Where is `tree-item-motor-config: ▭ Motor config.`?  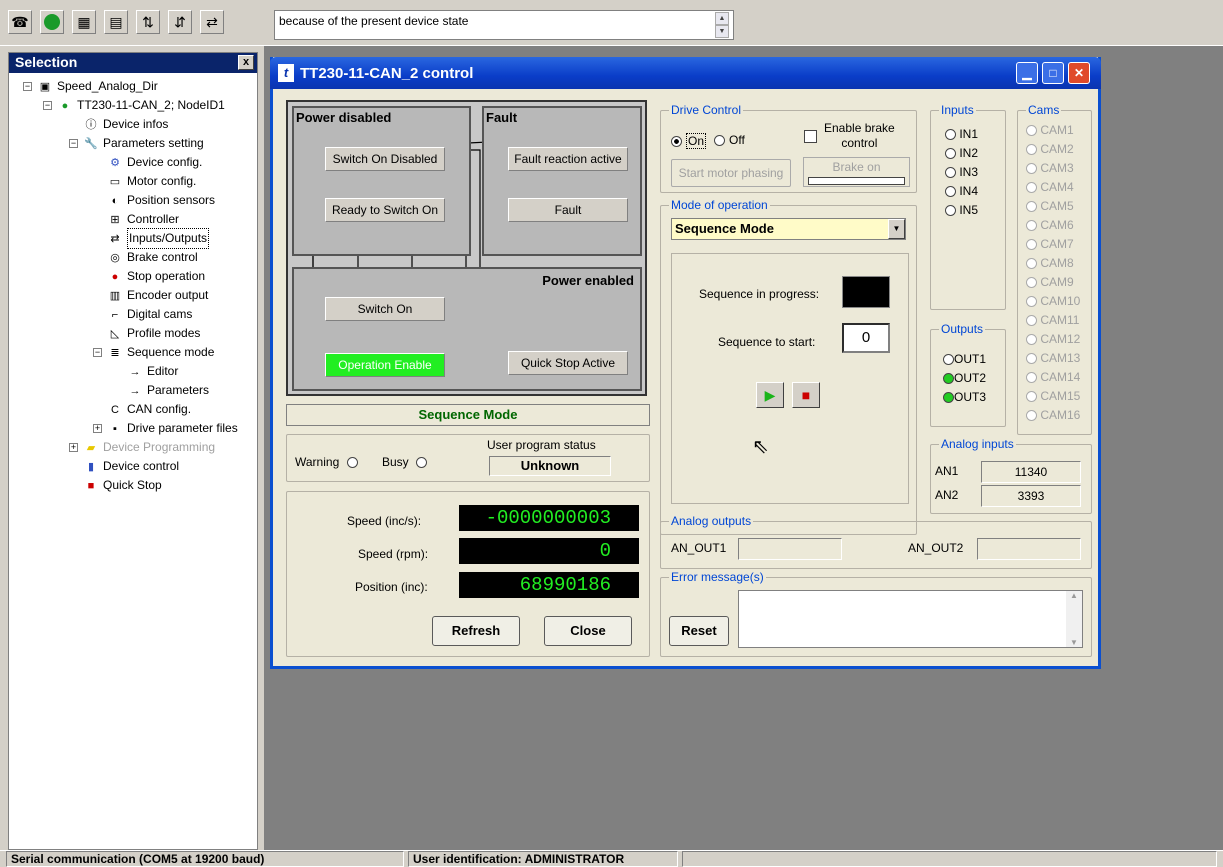
tree-item-motor-config: ▭ Motor config. is located at coordinates (152, 181).